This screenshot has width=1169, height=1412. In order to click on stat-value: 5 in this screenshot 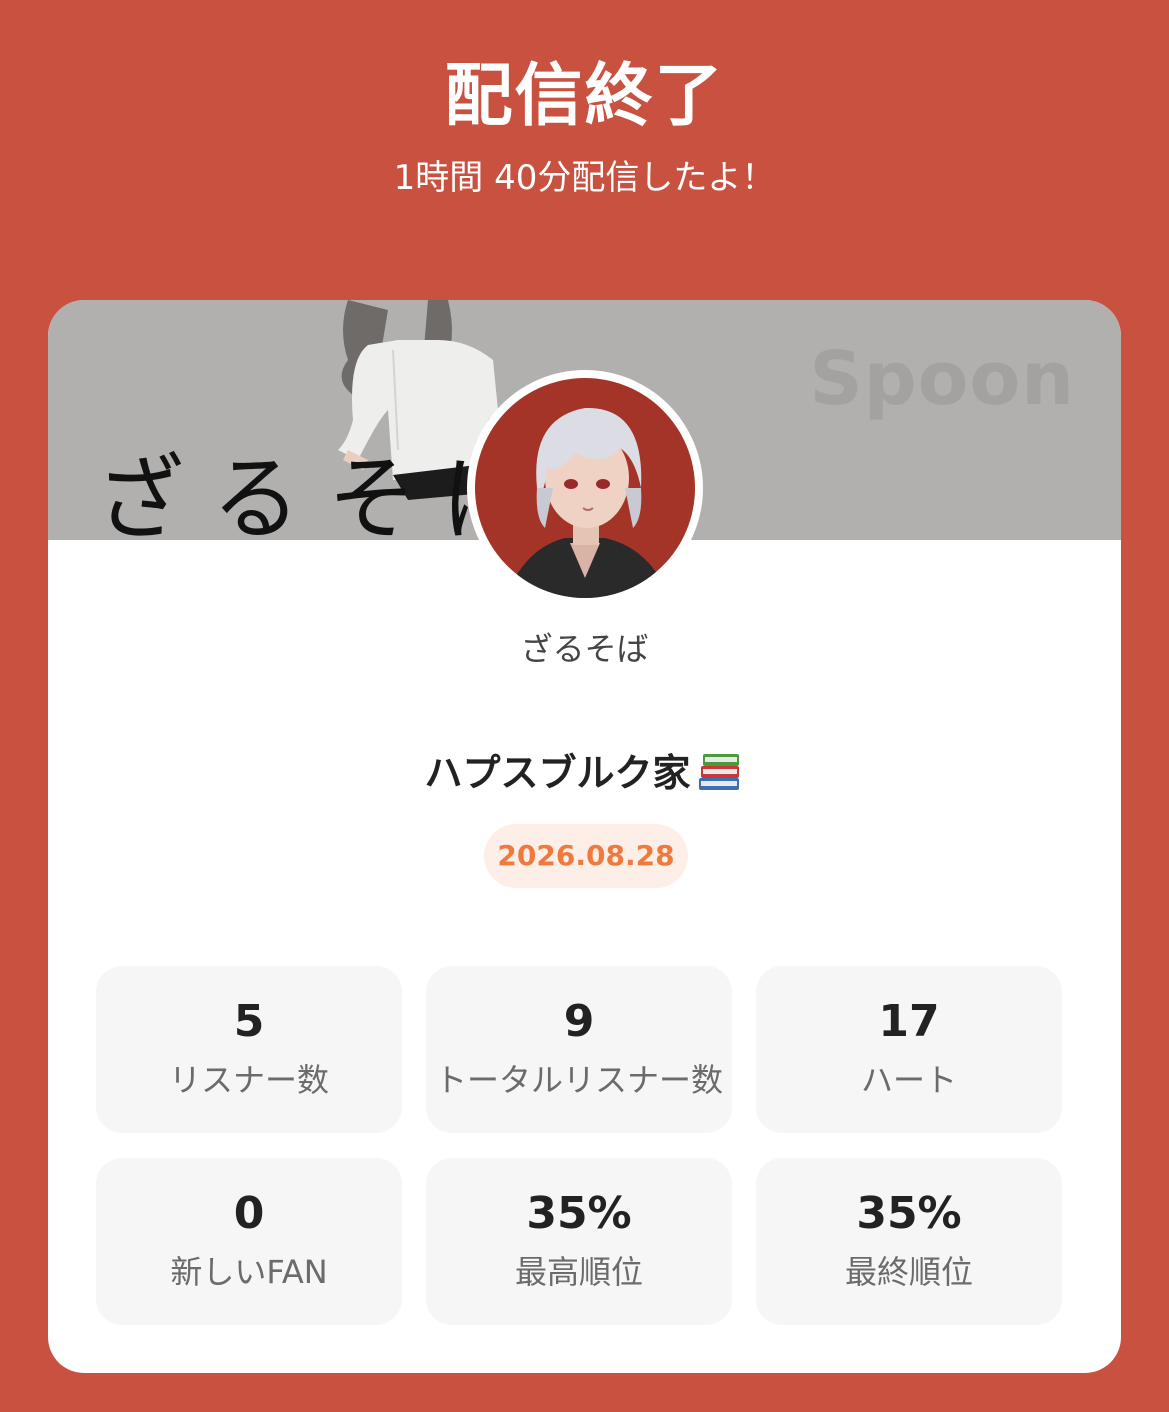, I will do `click(249, 1021)`.